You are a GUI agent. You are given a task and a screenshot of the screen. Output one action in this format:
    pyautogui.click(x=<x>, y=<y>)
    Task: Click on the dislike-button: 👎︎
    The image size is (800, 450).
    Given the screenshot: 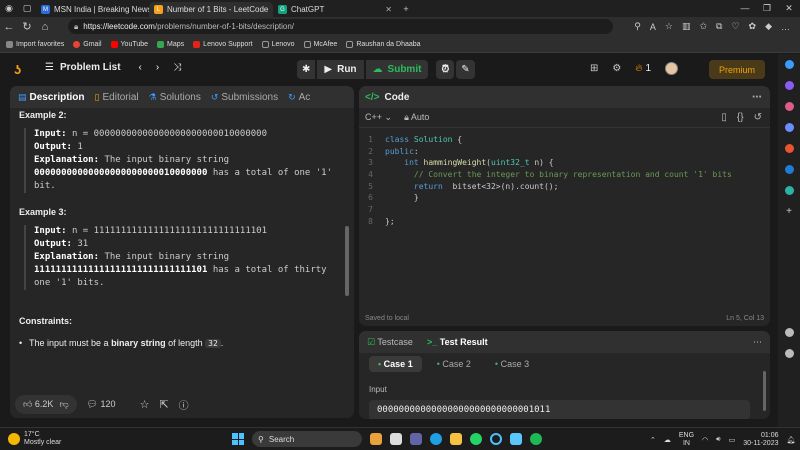 What is the action you would take?
    pyautogui.click(x=63, y=404)
    